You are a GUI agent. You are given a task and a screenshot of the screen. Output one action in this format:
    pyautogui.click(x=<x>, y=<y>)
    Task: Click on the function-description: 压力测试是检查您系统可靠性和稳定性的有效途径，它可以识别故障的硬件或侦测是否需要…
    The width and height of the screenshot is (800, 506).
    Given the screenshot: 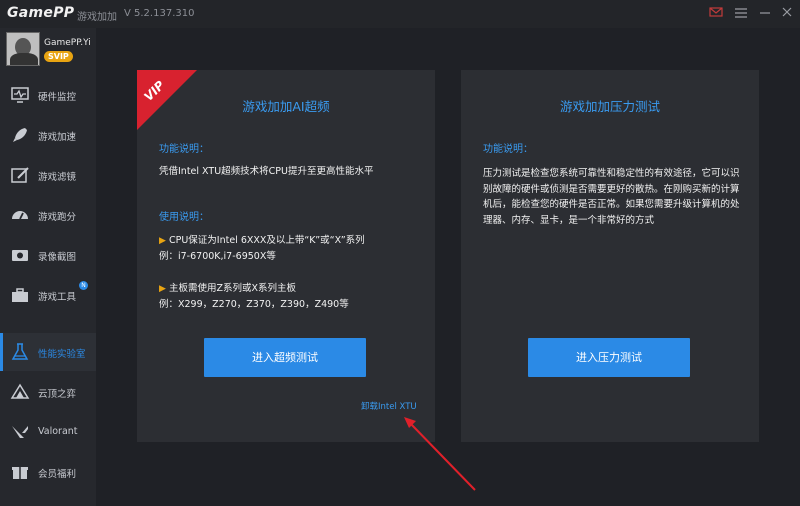 What is the action you would take?
    pyautogui.click(x=611, y=197)
    